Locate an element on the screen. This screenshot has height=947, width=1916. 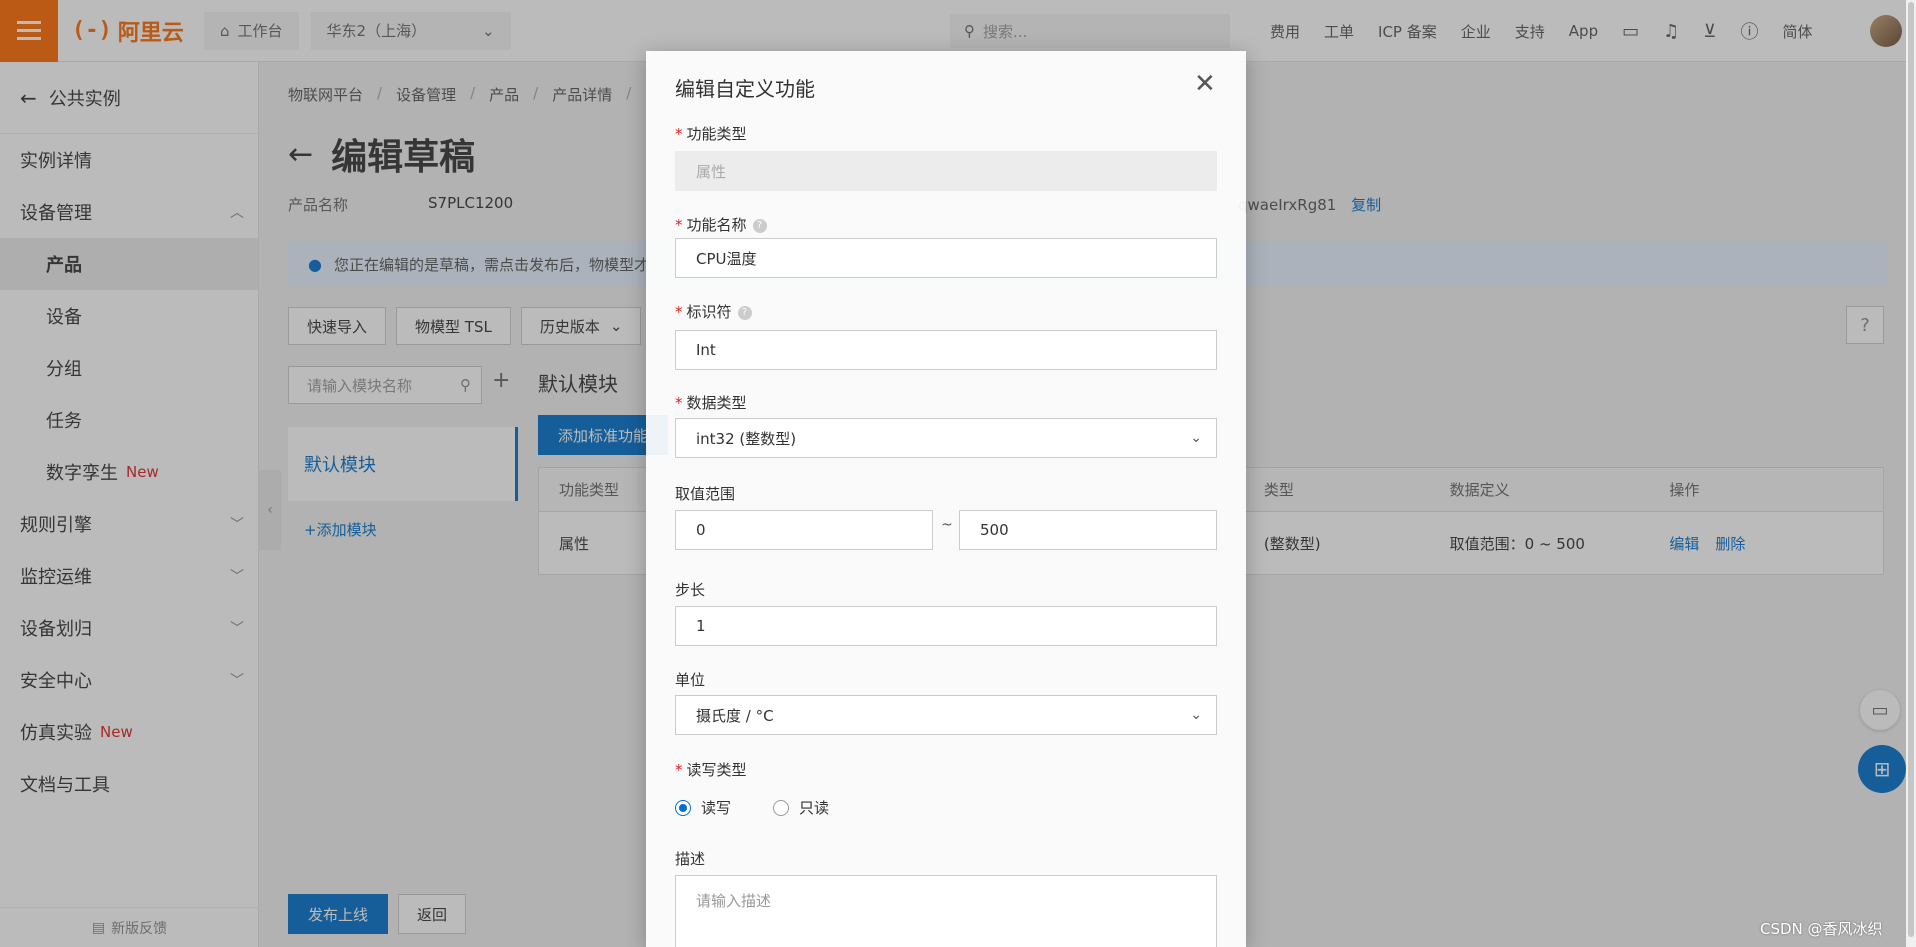
scrollbar is located at coordinates (1911, 473).